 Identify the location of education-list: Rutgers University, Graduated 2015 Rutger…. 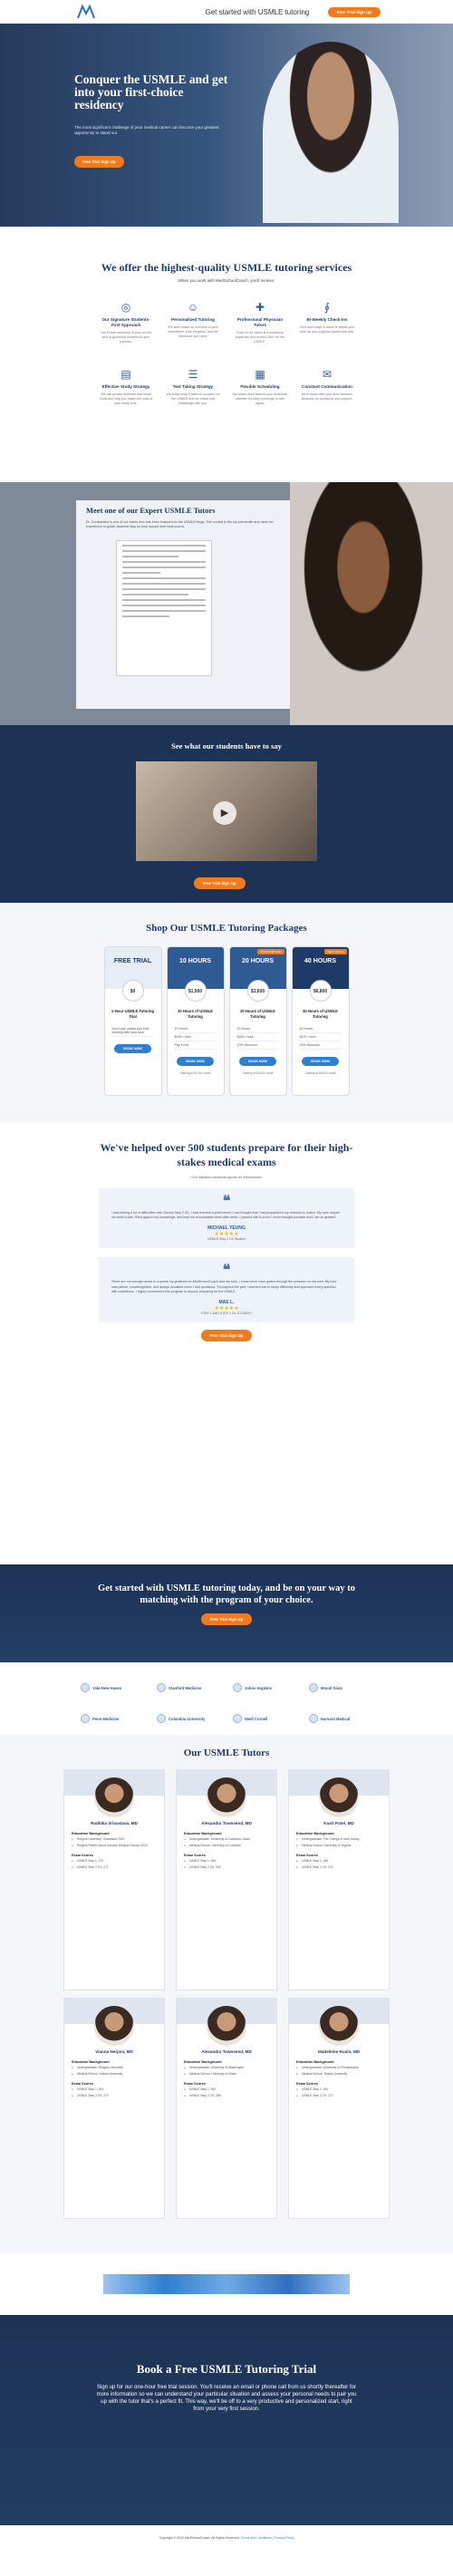
(115, 1842).